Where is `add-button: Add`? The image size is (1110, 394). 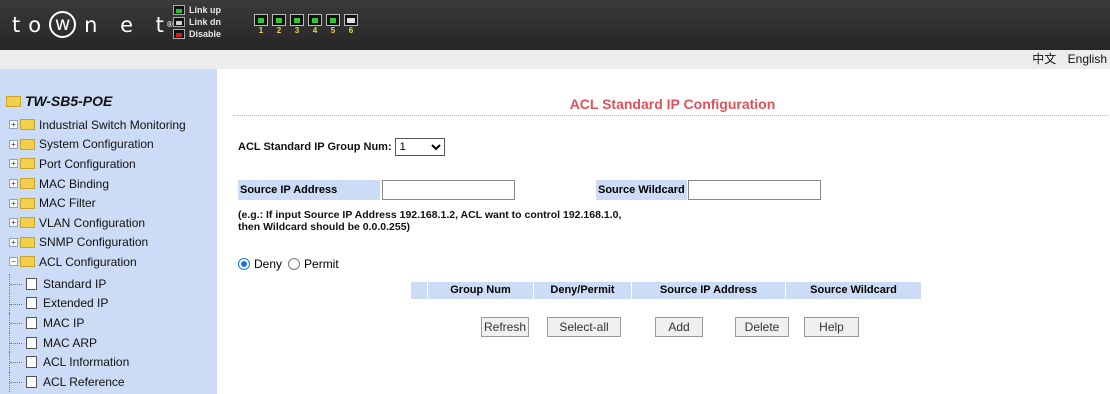
add-button: Add is located at coordinates (679, 327).